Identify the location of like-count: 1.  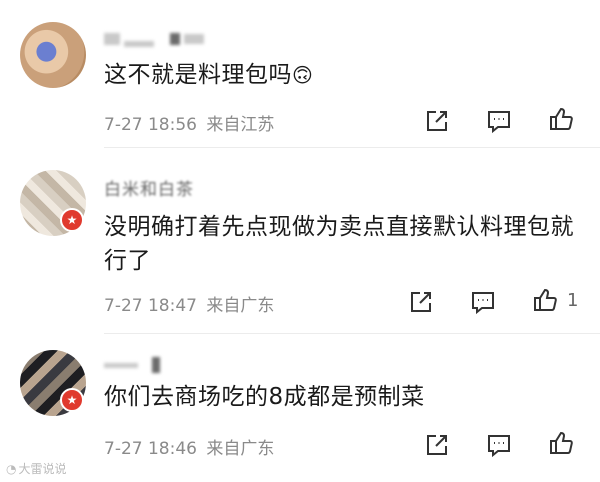
(573, 300).